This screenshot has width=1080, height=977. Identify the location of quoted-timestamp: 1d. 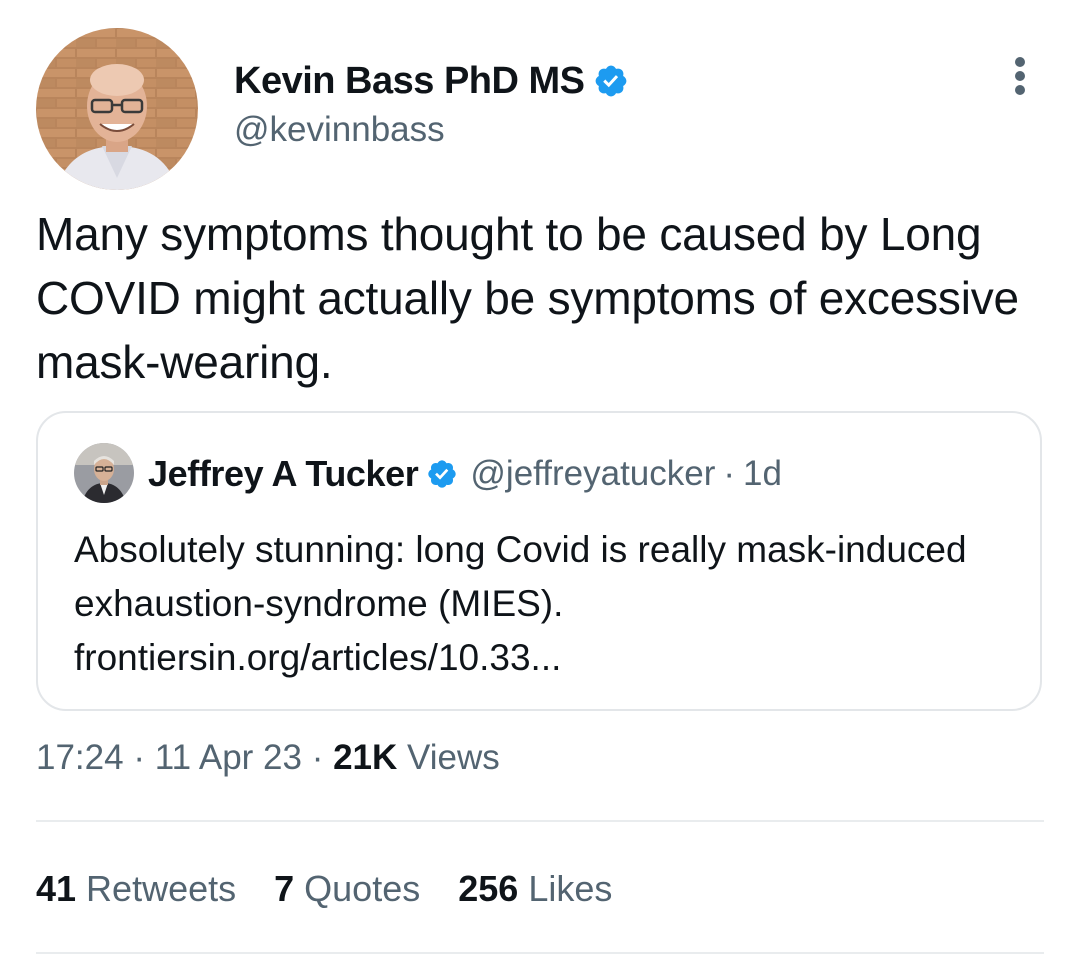
(762, 473).